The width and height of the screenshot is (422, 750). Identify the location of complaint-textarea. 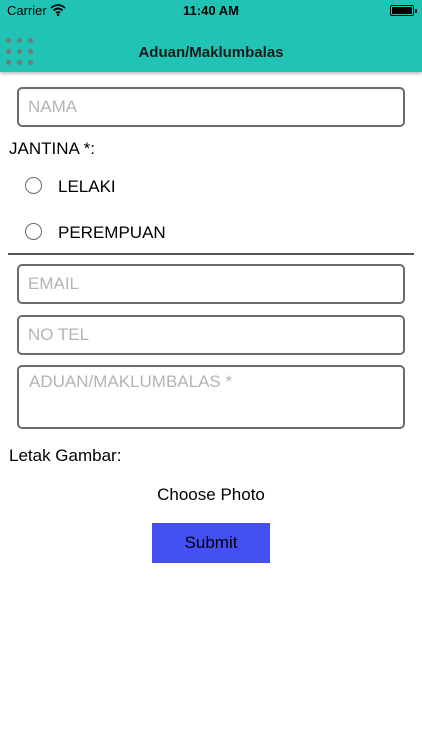
(211, 397).